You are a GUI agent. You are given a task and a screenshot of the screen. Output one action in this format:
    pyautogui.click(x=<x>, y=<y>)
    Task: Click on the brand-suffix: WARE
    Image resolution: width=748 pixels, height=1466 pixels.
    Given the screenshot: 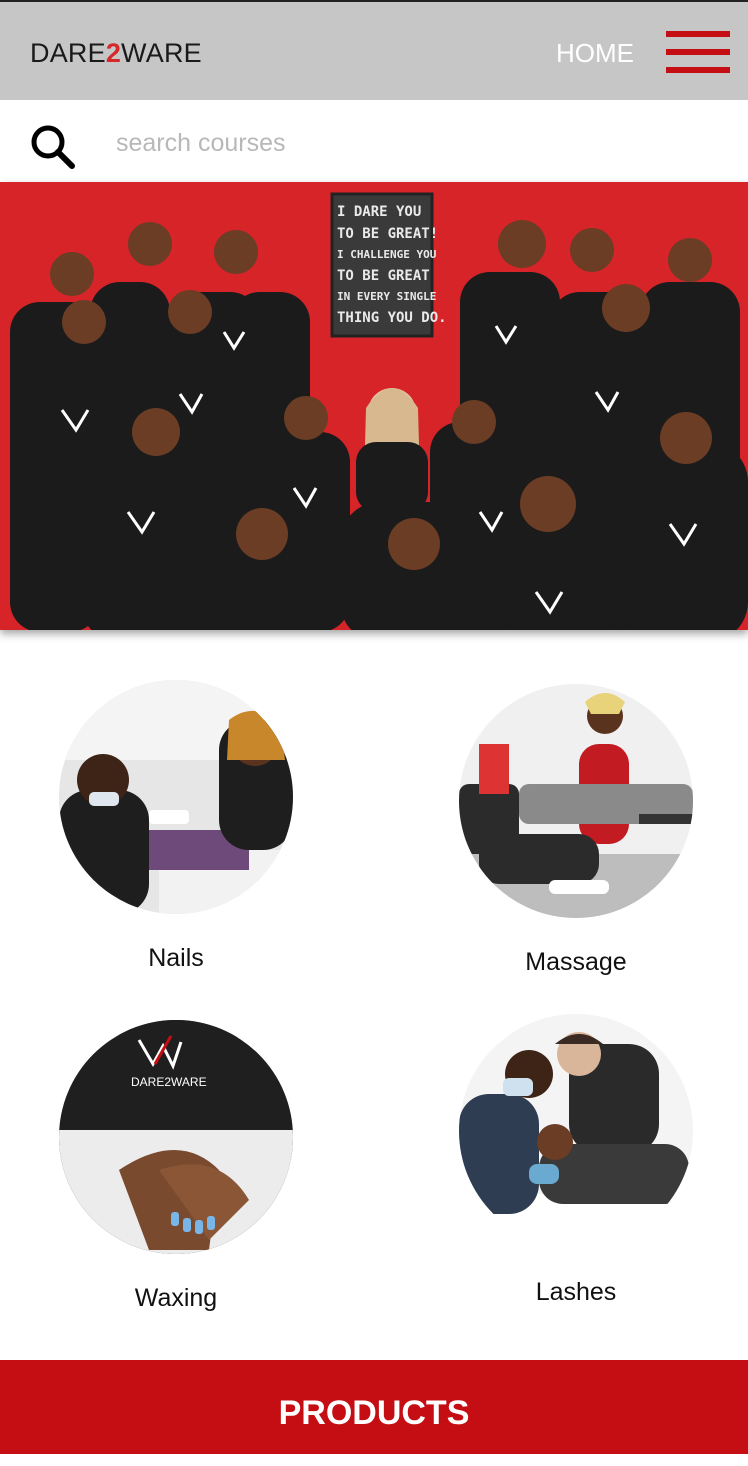 What is the action you would take?
    pyautogui.click(x=161, y=53)
    